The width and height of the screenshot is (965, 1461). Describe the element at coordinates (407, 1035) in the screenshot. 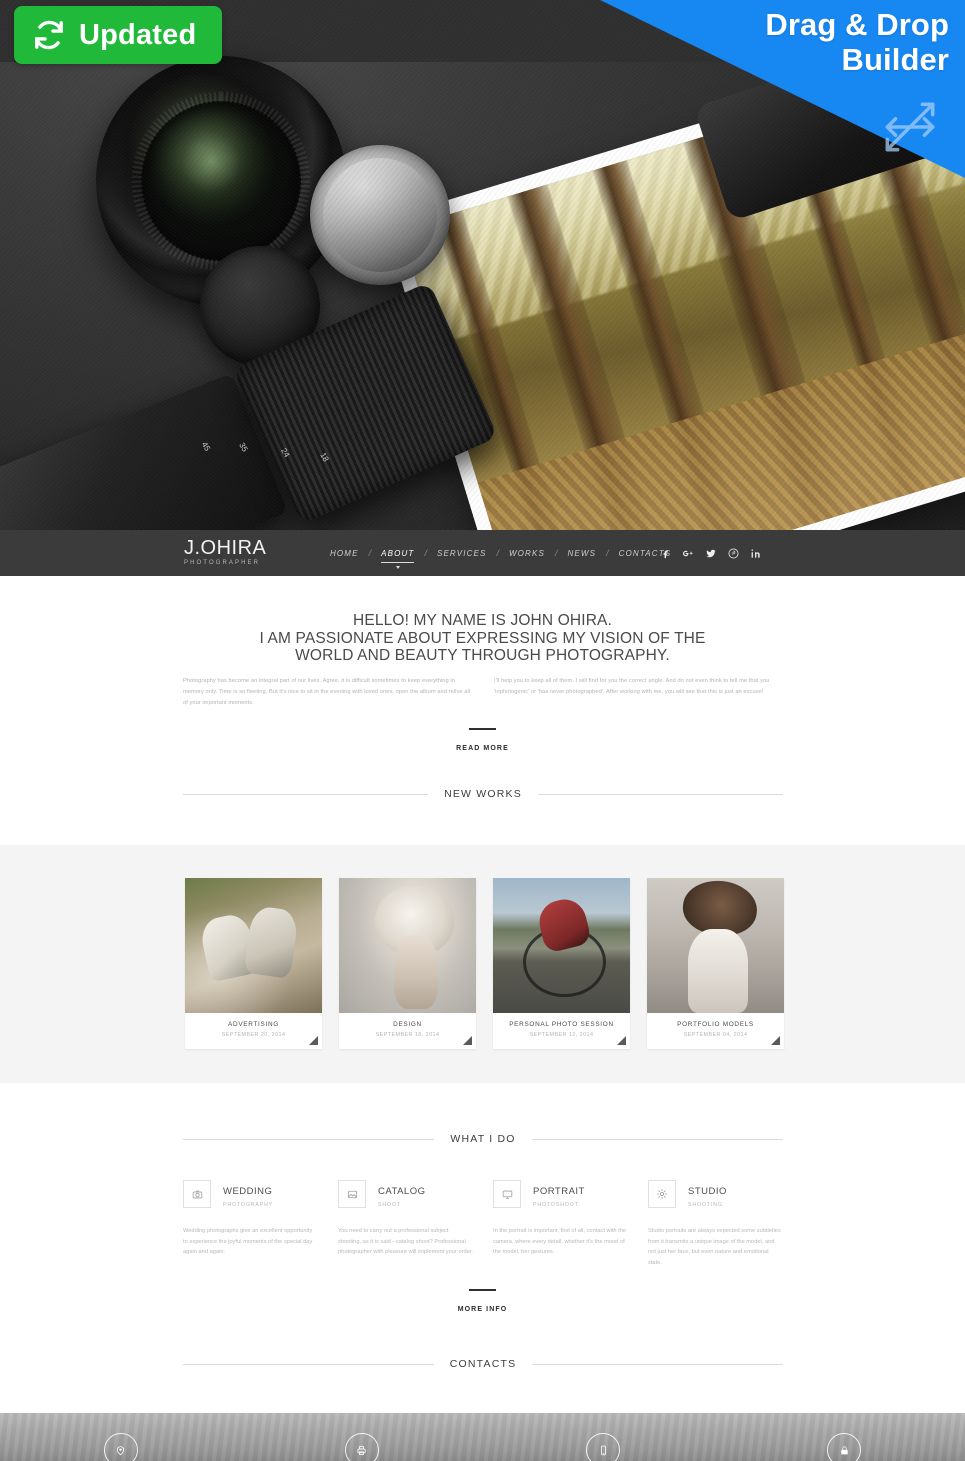

I see `work-date: SEPTEMBER 18, 2014` at that location.